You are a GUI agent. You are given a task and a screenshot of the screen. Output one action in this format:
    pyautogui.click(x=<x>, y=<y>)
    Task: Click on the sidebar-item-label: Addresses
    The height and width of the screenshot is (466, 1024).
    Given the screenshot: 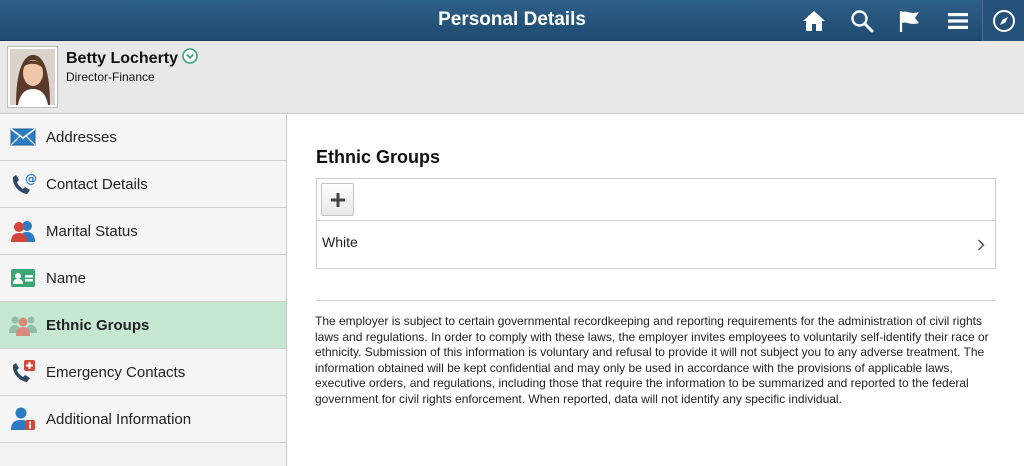 What is the action you would take?
    pyautogui.click(x=81, y=137)
    